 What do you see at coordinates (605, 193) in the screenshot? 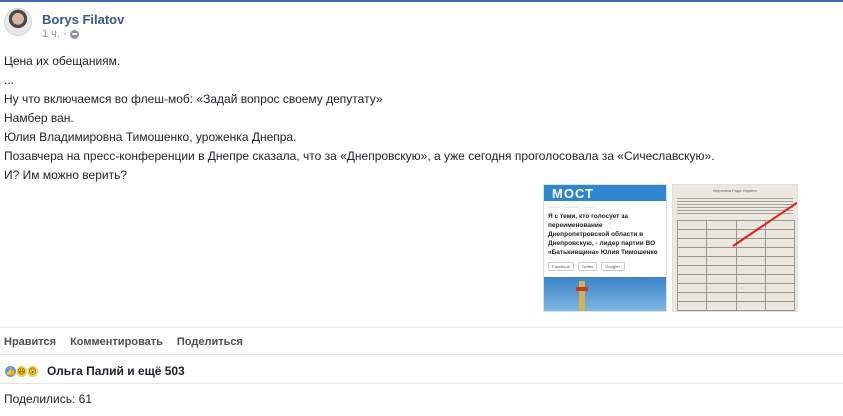
I see `news-masthead: МОСТ` at bounding box center [605, 193].